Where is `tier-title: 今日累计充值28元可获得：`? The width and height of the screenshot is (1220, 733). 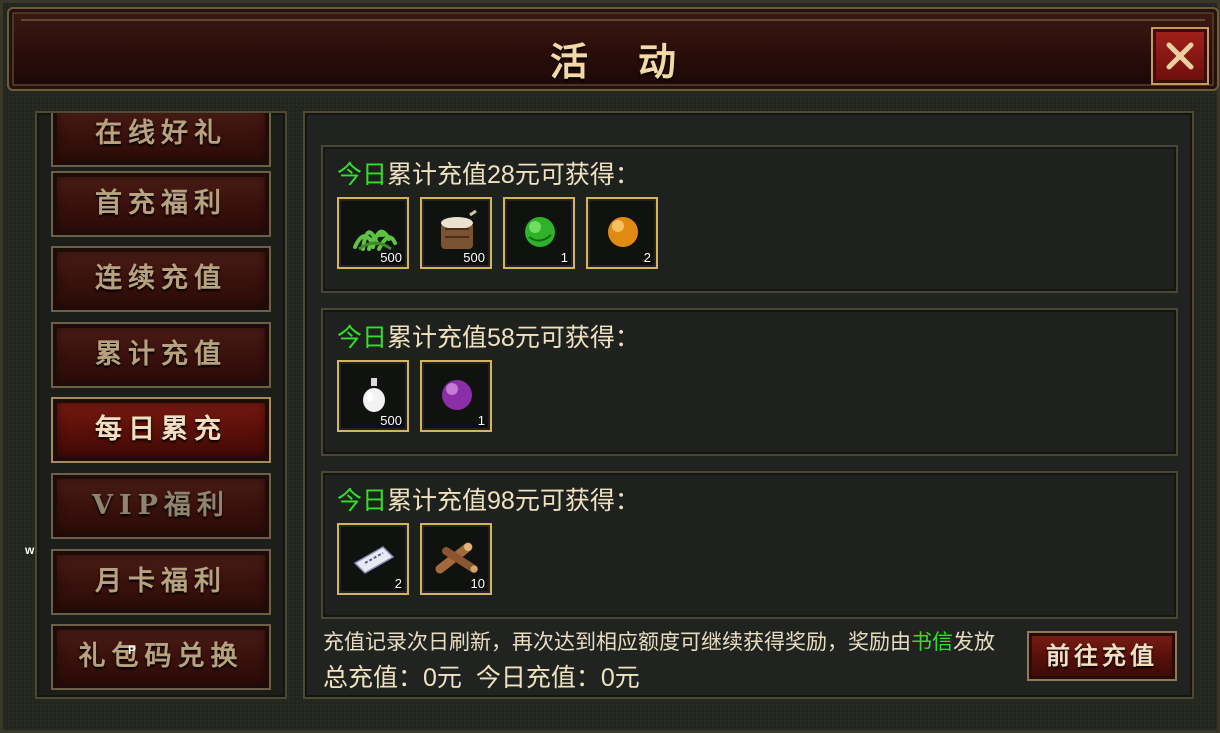
tier-title: 今日累计充值28元可获得： is located at coordinates (488, 173).